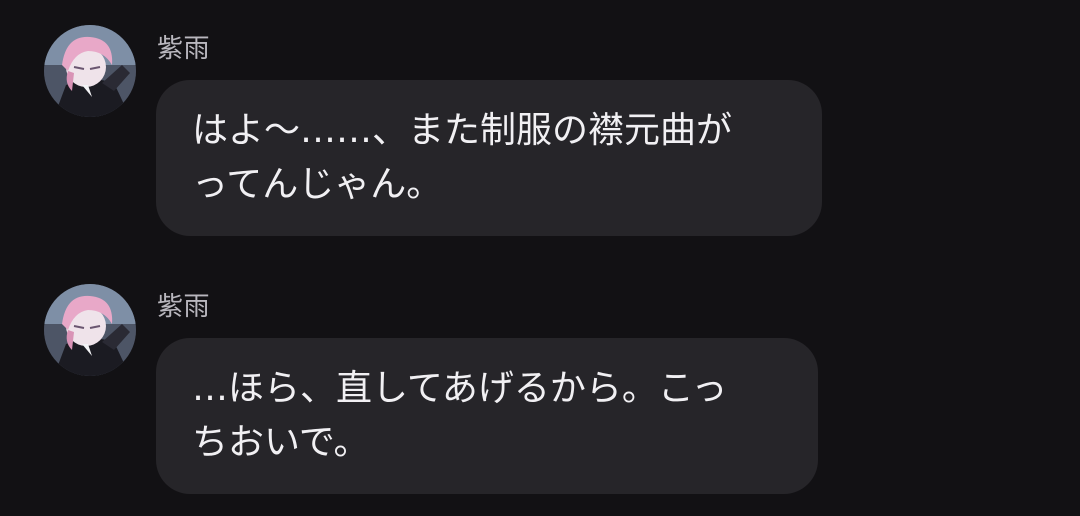 This screenshot has height=516, width=1080. I want to click on message-text-line: …ほら、直してあげるから。こっ, so click(460, 388).